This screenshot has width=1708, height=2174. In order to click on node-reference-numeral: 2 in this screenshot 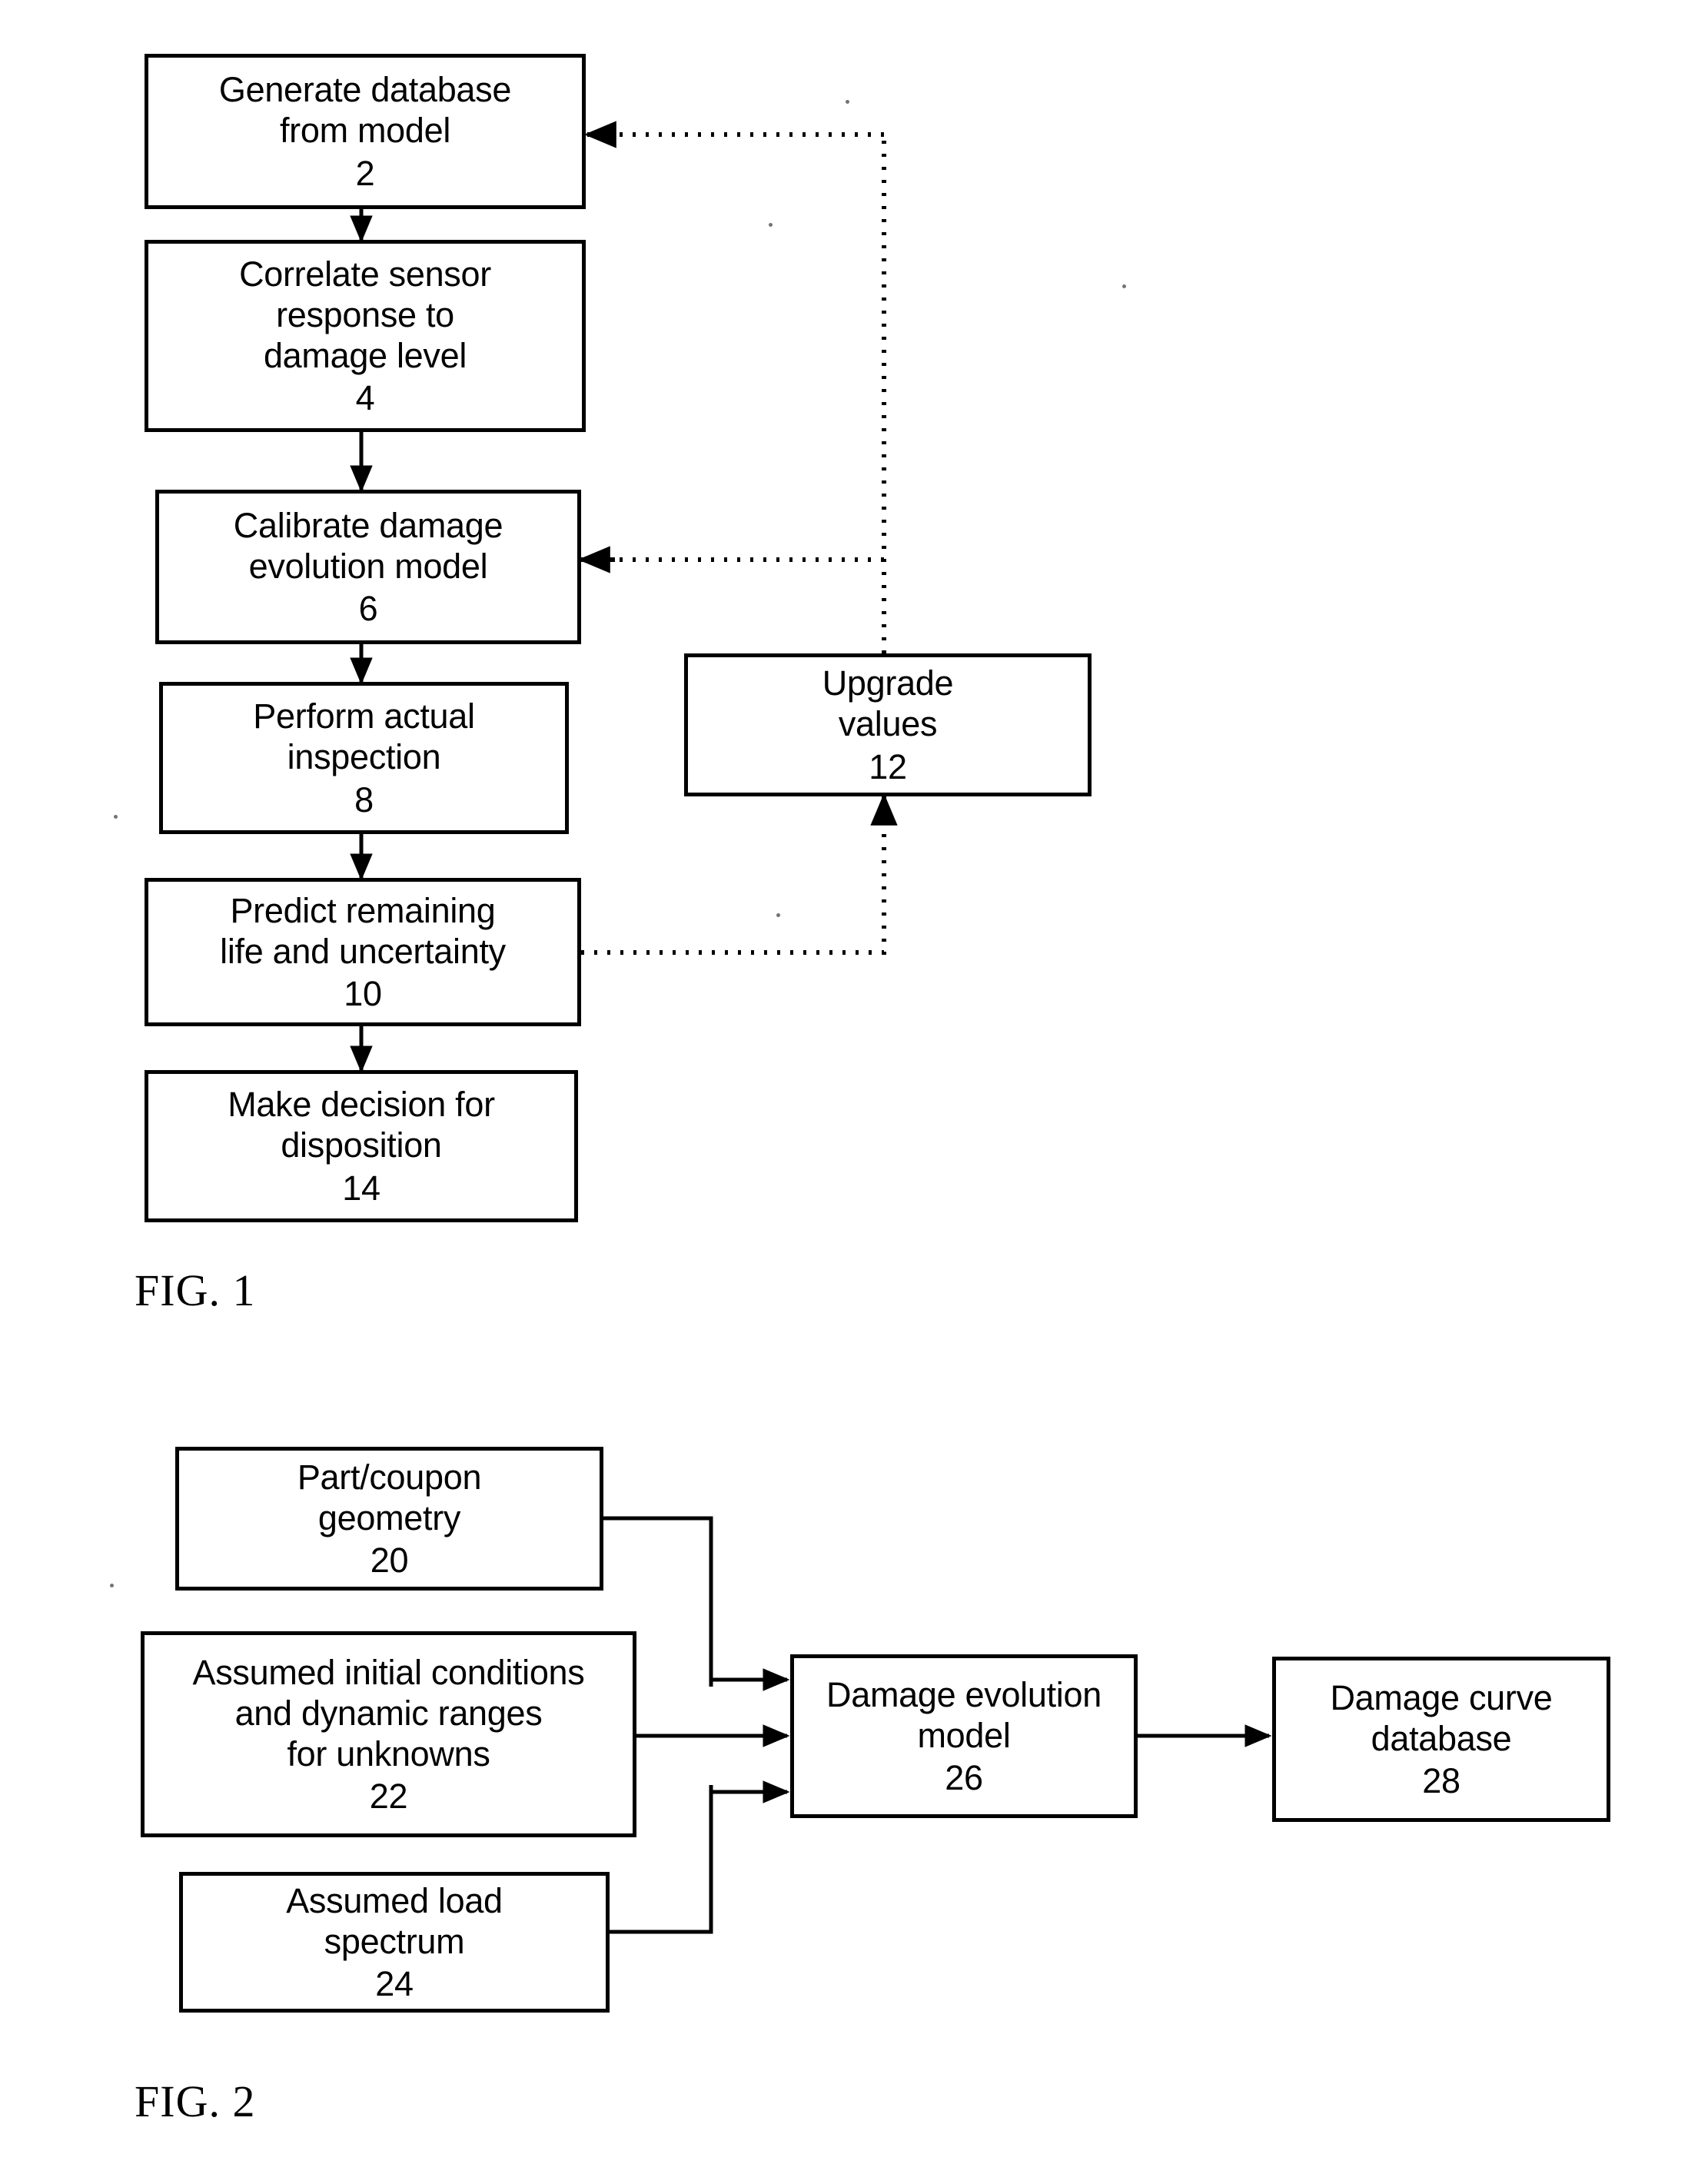, I will do `click(365, 173)`.